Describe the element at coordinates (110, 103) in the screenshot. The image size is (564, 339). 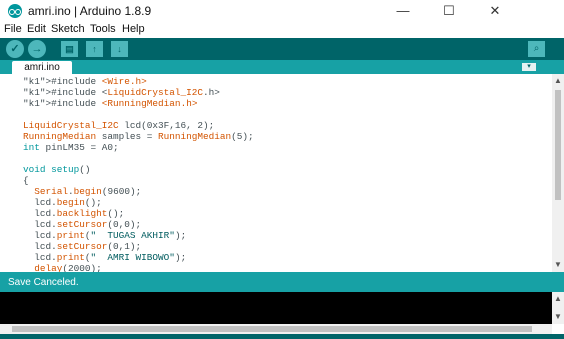
I see `code-line: "k1">#include <RunningMedian.h>` at that location.